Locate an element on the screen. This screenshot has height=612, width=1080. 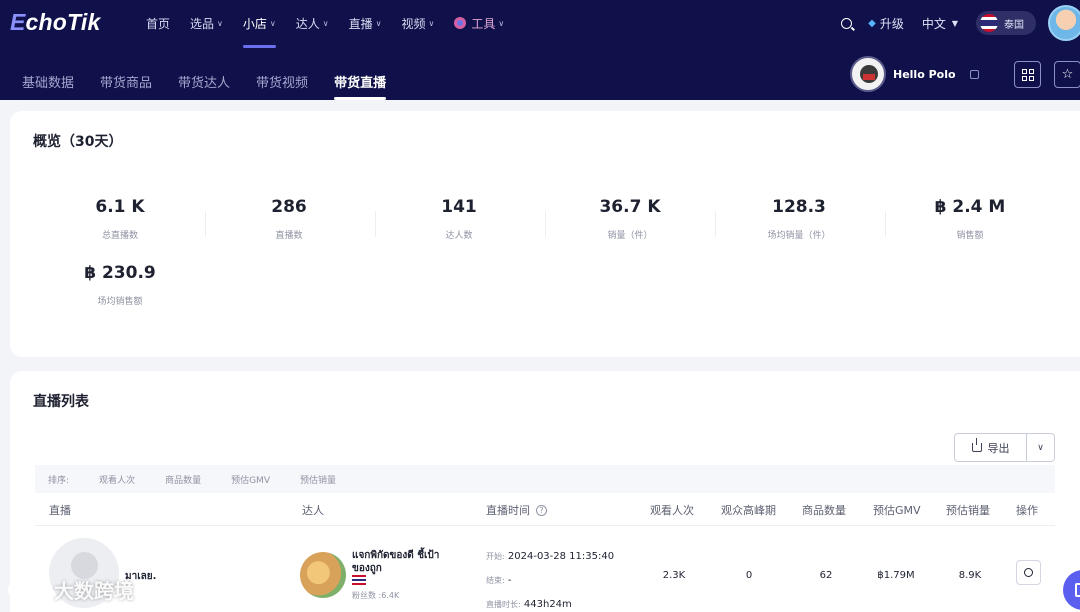
shop-name: Hello Polo is located at coordinates (924, 74).